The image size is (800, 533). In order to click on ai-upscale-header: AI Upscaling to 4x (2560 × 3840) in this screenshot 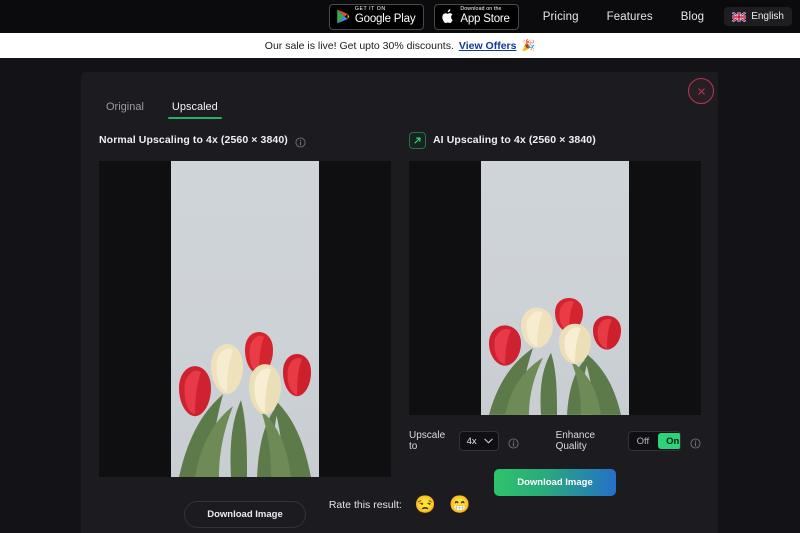, I will do `click(555, 140)`.